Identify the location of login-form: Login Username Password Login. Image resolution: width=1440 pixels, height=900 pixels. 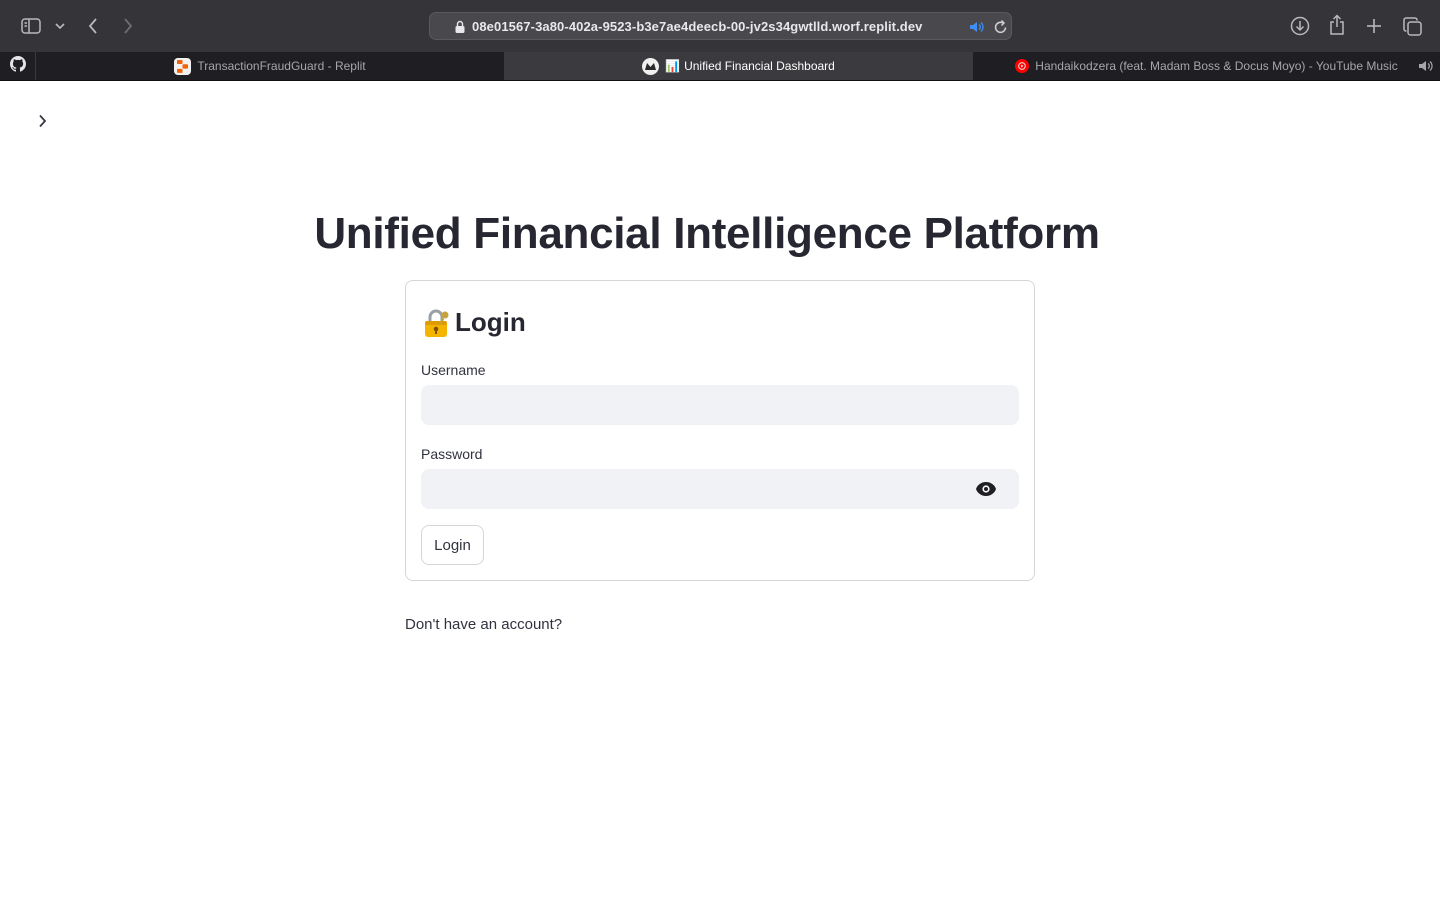
(720, 430).